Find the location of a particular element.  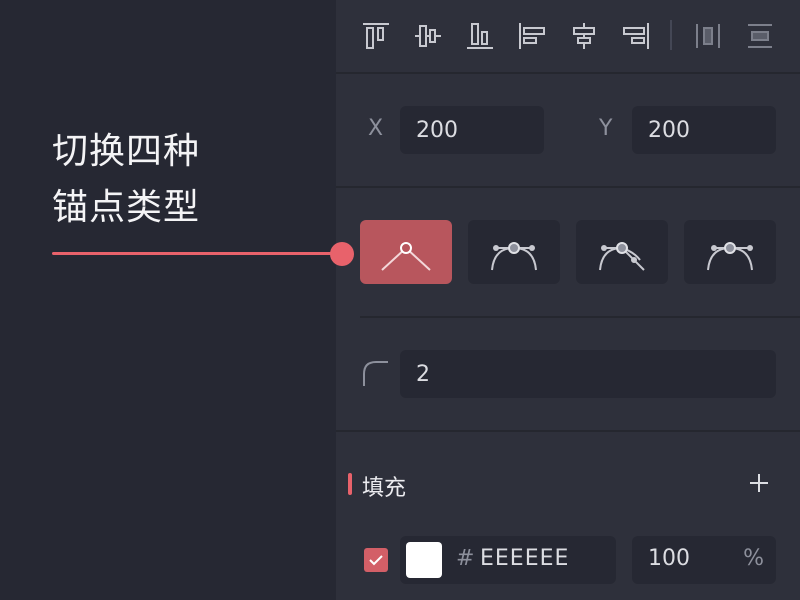

x-value: 200 is located at coordinates (437, 130).